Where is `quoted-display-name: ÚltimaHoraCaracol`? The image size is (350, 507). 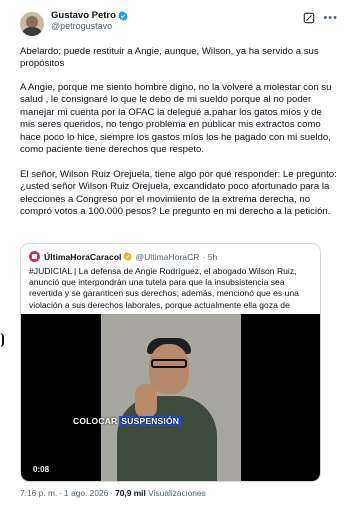
quoted-display-name: ÚltimaHoraCaracol is located at coordinates (83, 256).